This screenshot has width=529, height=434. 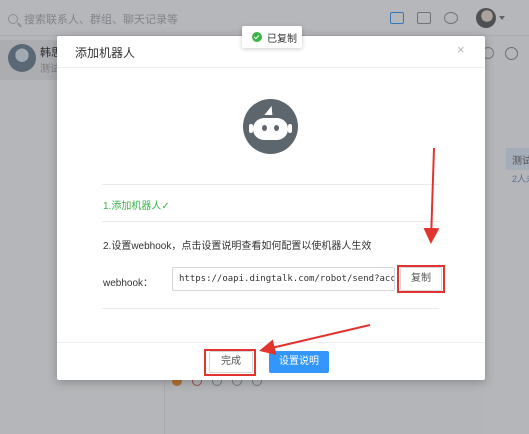 What do you see at coordinates (257, 37) in the screenshot?
I see `success-check-icon` at bounding box center [257, 37].